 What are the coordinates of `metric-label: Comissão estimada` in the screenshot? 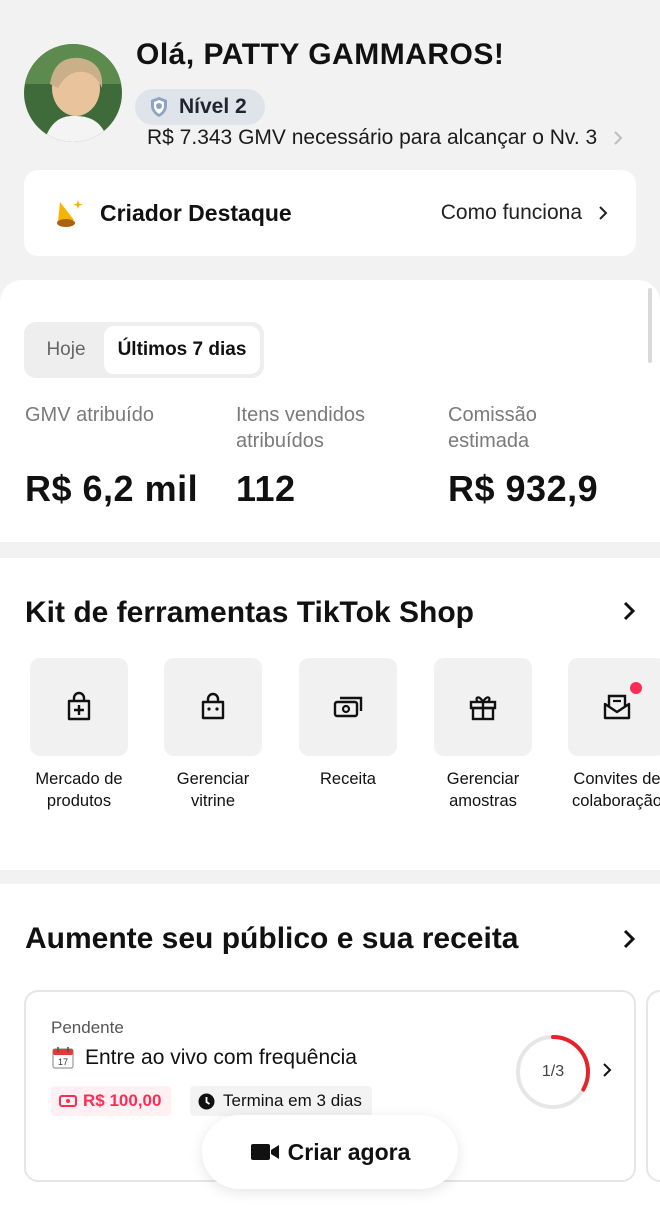 It's located at (492, 428).